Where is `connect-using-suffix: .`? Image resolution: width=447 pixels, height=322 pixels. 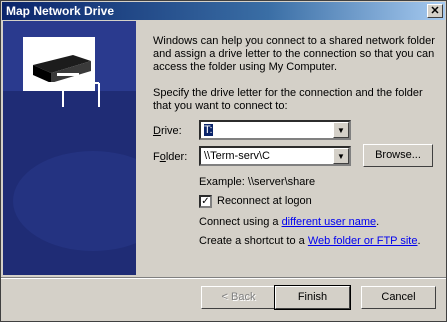 connect-using-suffix: . is located at coordinates (378, 222).